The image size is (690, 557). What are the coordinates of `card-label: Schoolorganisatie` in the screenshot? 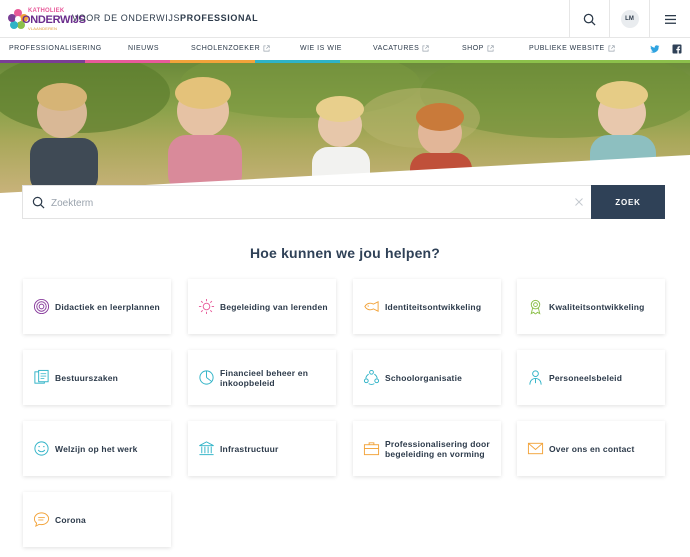 It's located at (424, 377).